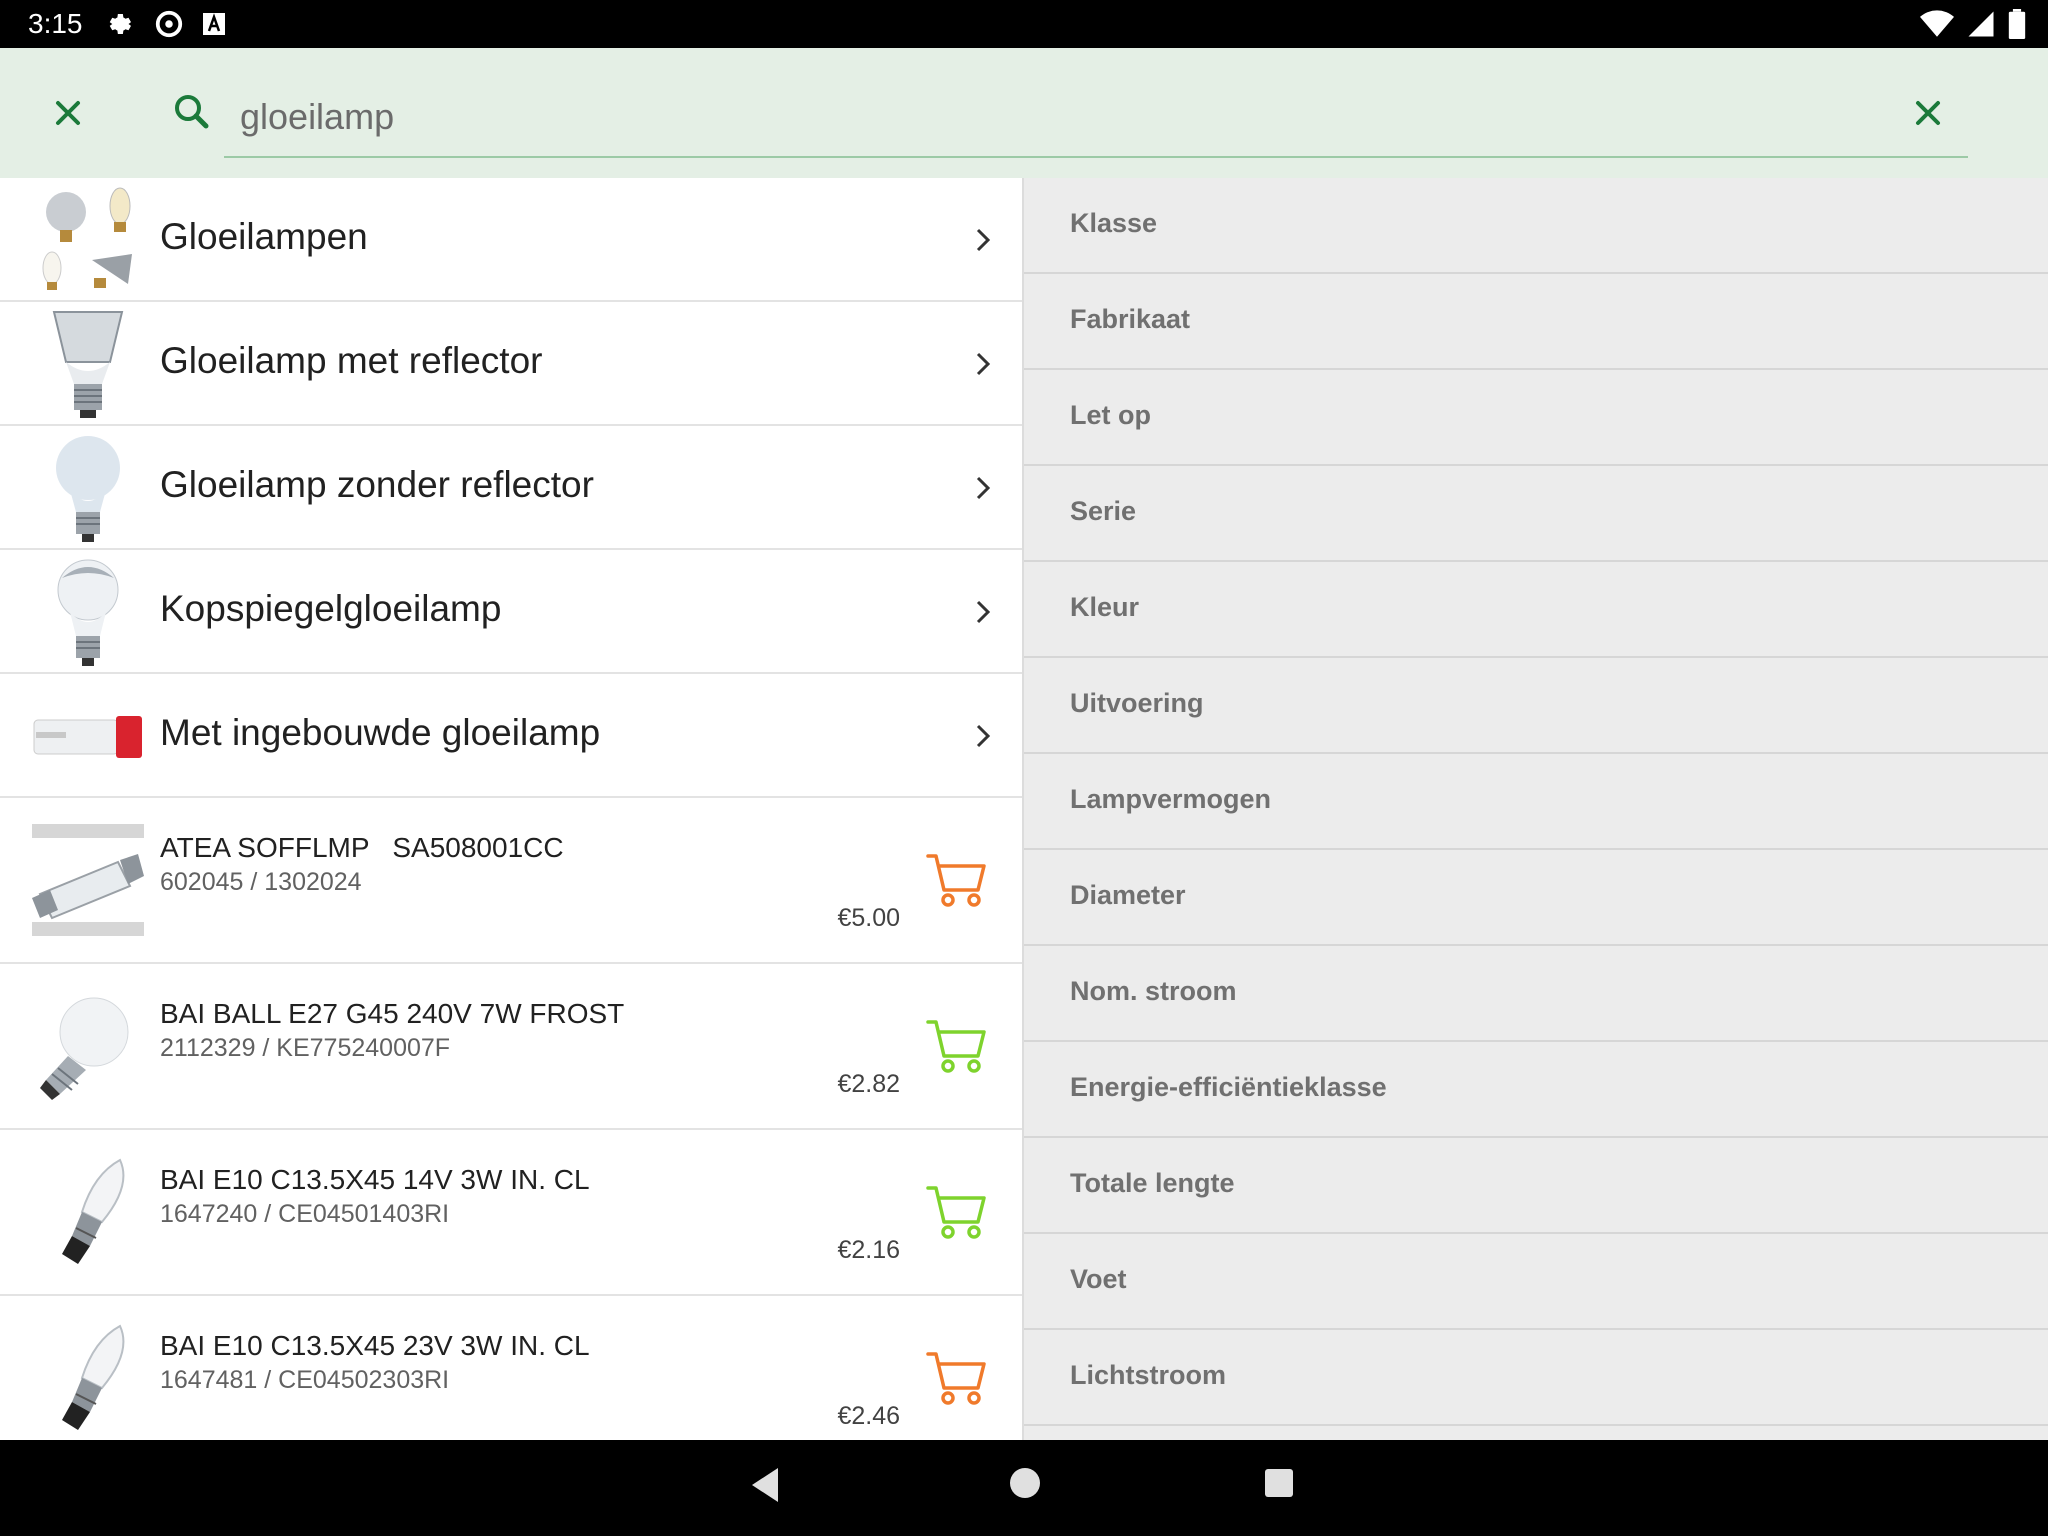 The width and height of the screenshot is (2048, 1536). I want to click on category-label: Gloeilamp met reflector, so click(351, 360).